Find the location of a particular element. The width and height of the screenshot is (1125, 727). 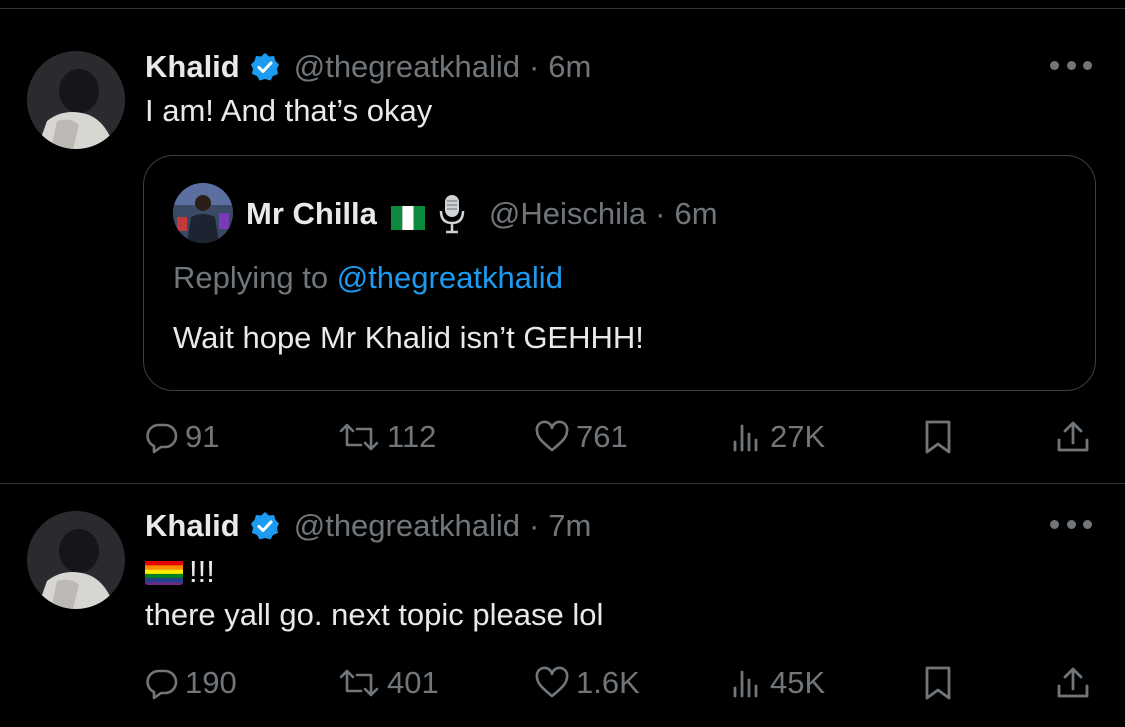

replying-prefix: Replying to is located at coordinates (255, 277).